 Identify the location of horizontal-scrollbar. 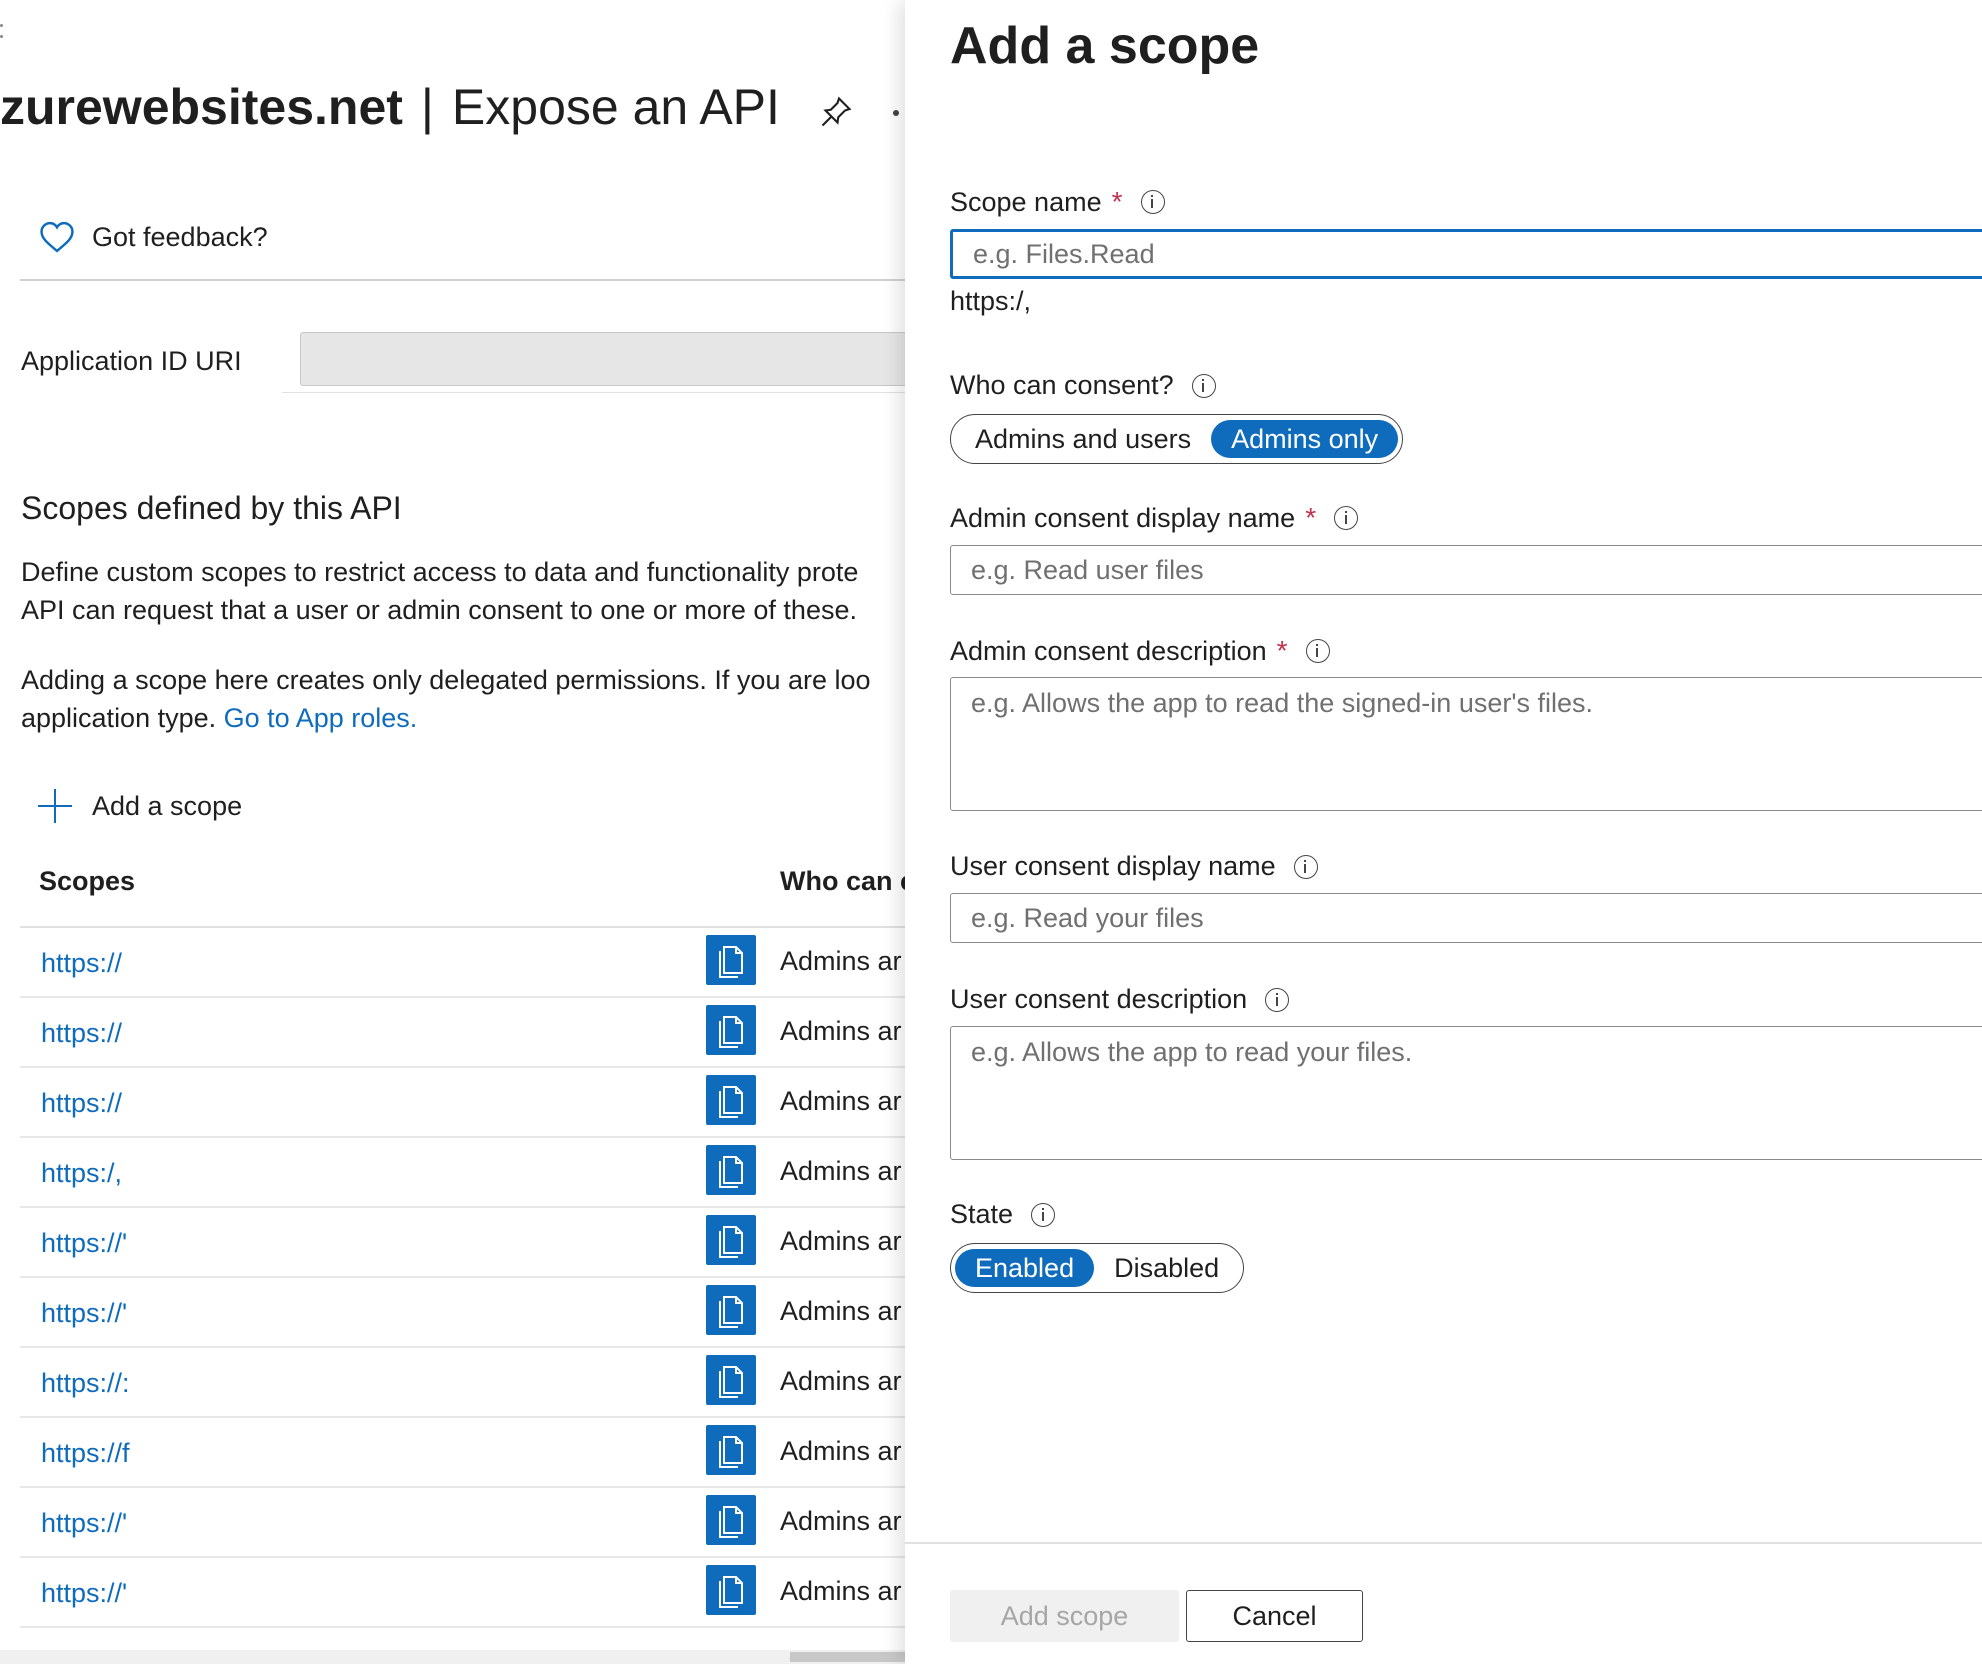
(452, 1657).